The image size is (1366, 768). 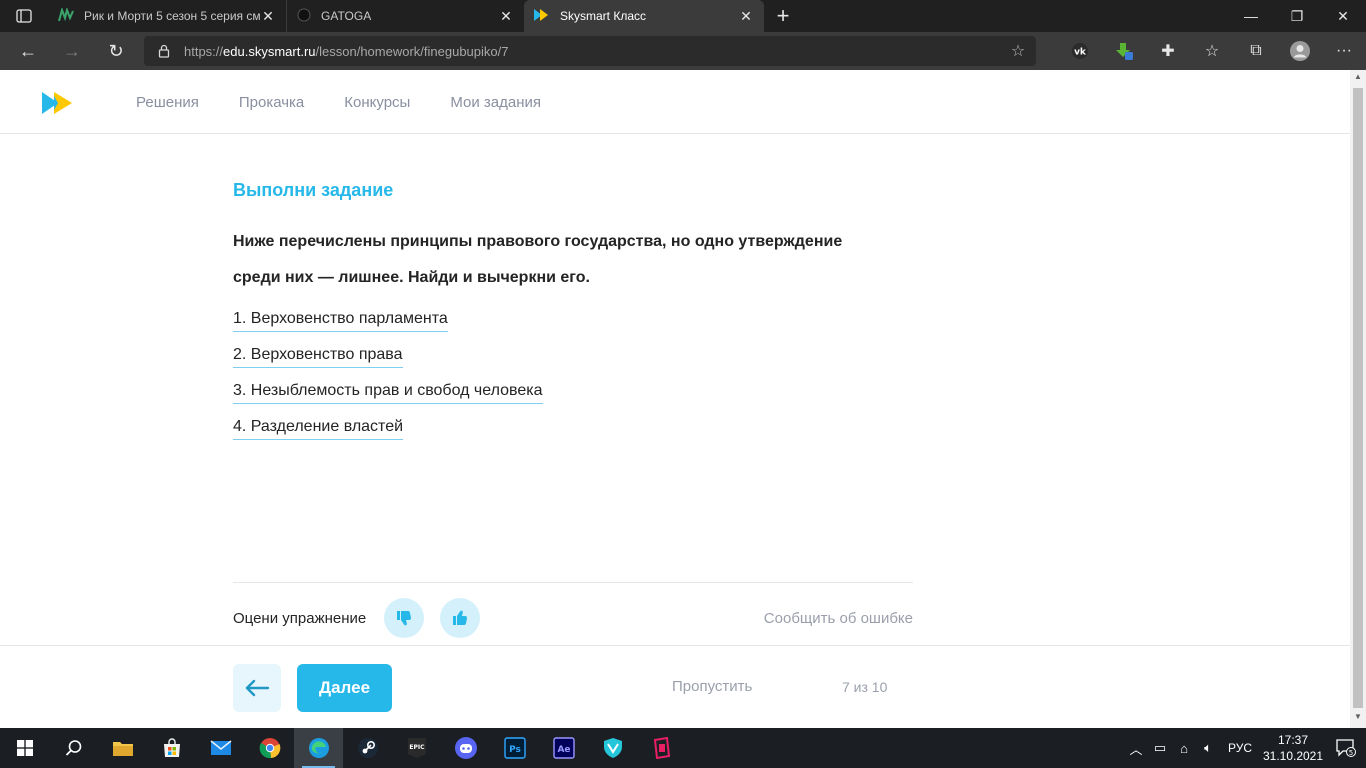 I want to click on download-extension-icon, so click(x=1124, y=51).